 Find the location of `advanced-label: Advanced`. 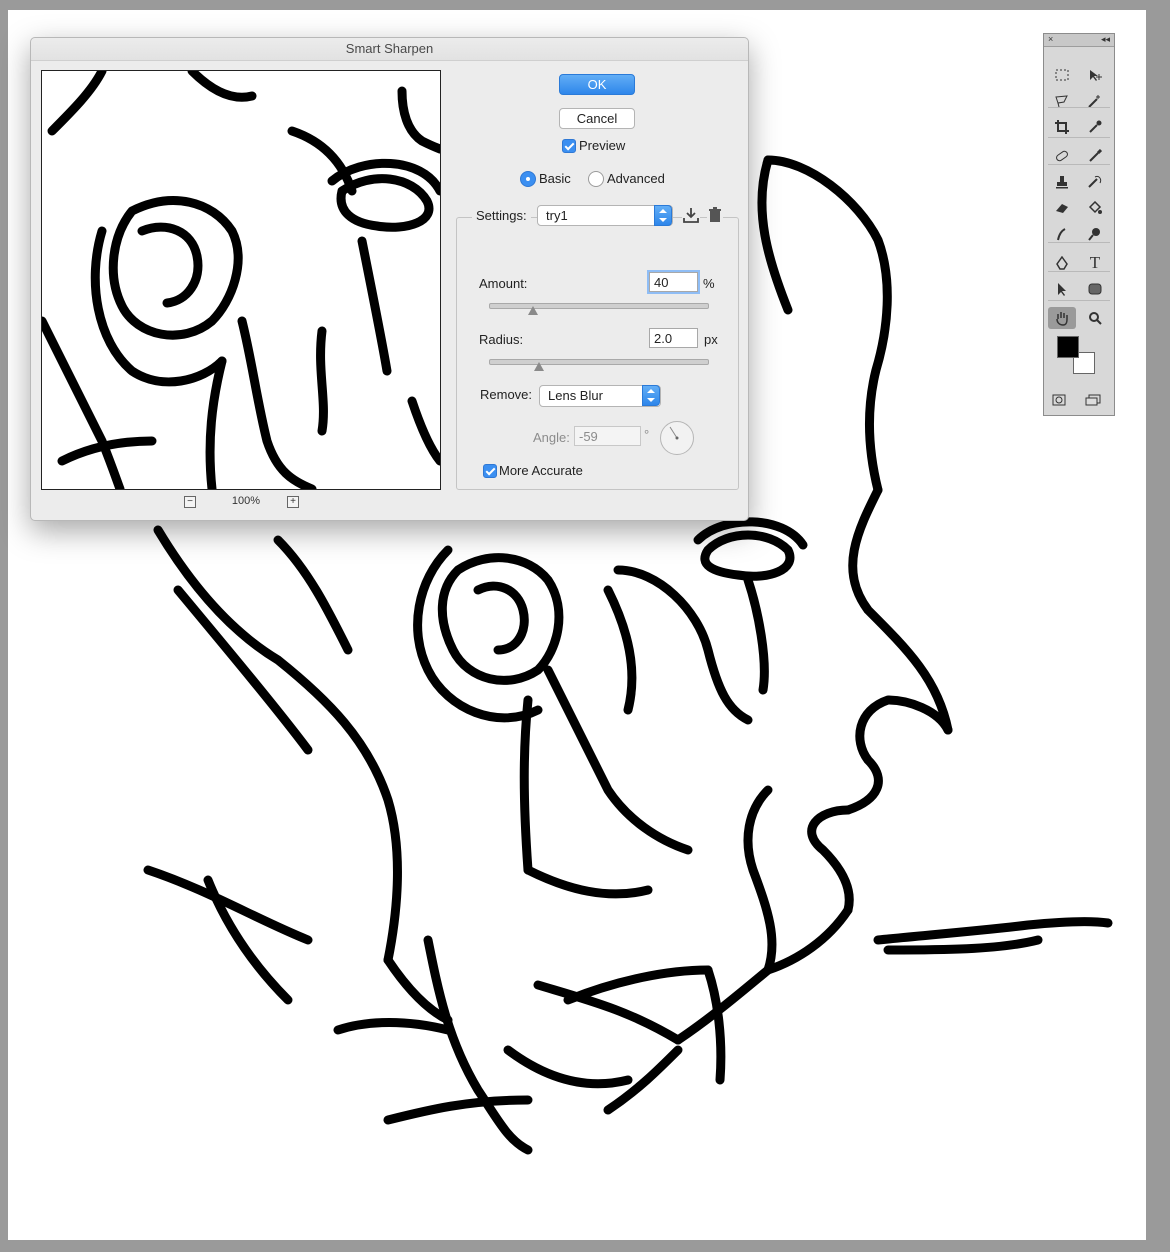

advanced-label: Advanced is located at coordinates (636, 178).